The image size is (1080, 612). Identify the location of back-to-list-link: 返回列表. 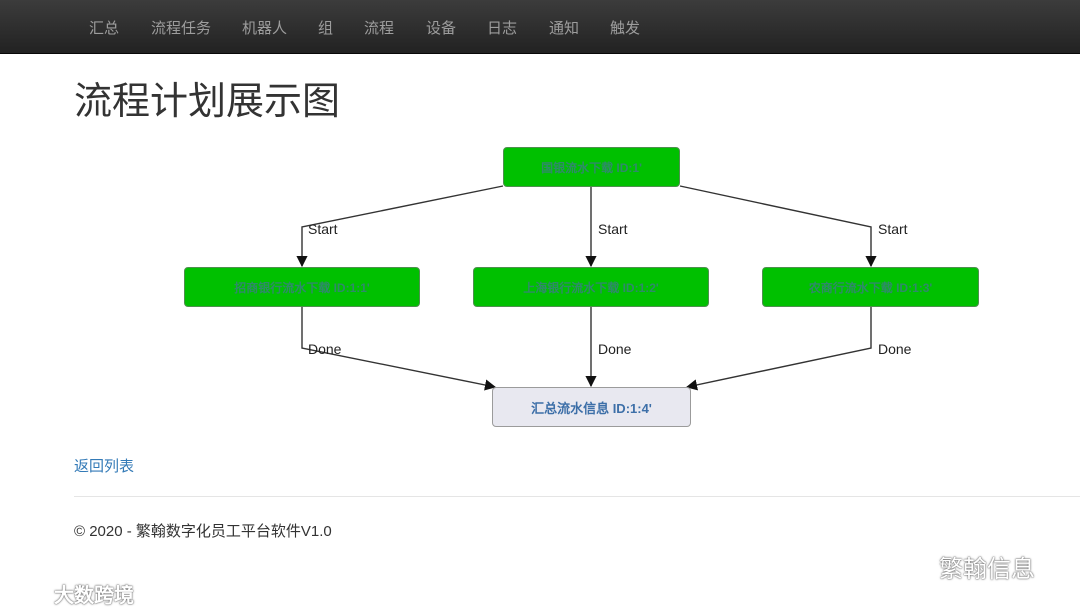
(104, 465).